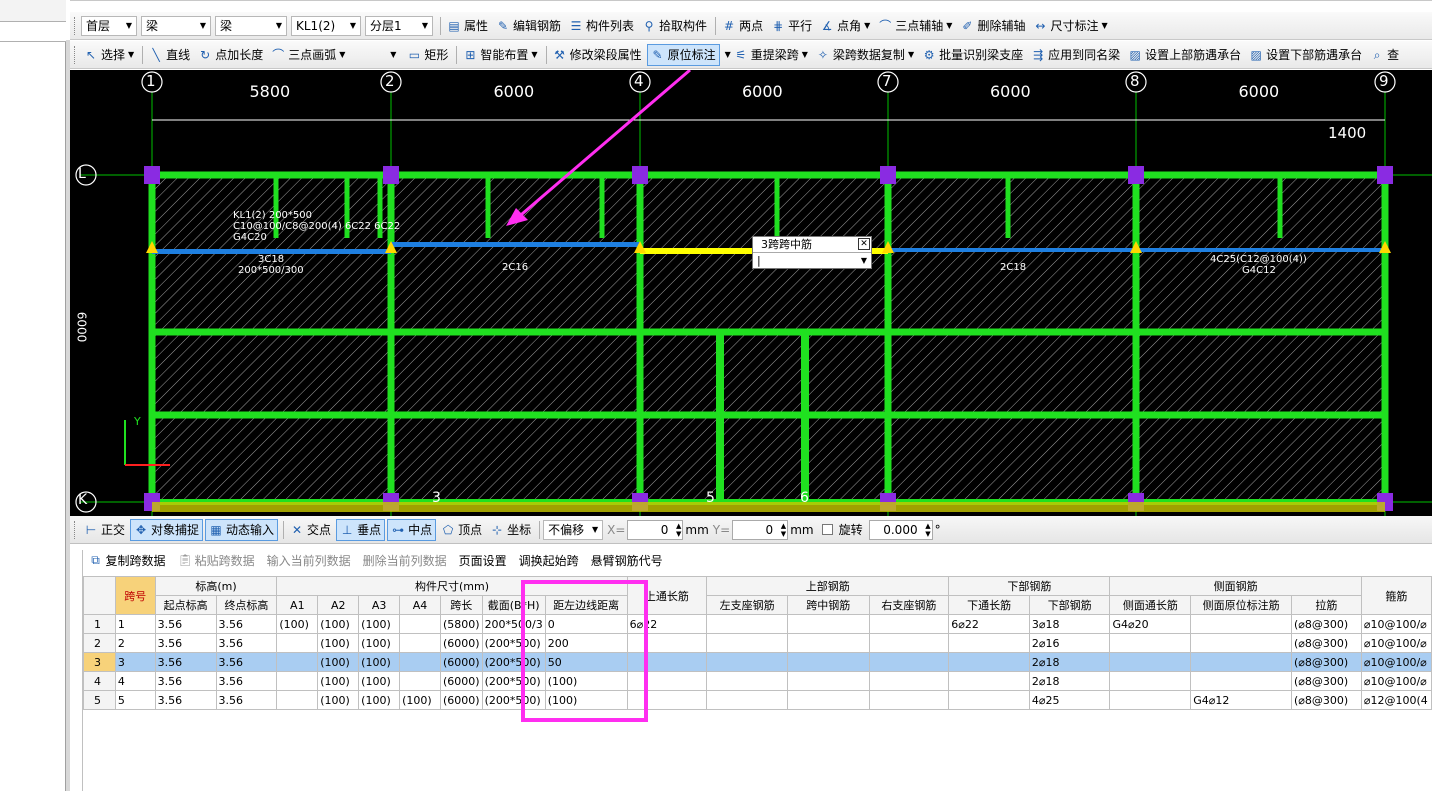 The height and width of the screenshot is (791, 1432). Describe the element at coordinates (601, 26) in the screenshot. I see `component-list-button: ☰ 构件列表` at that location.